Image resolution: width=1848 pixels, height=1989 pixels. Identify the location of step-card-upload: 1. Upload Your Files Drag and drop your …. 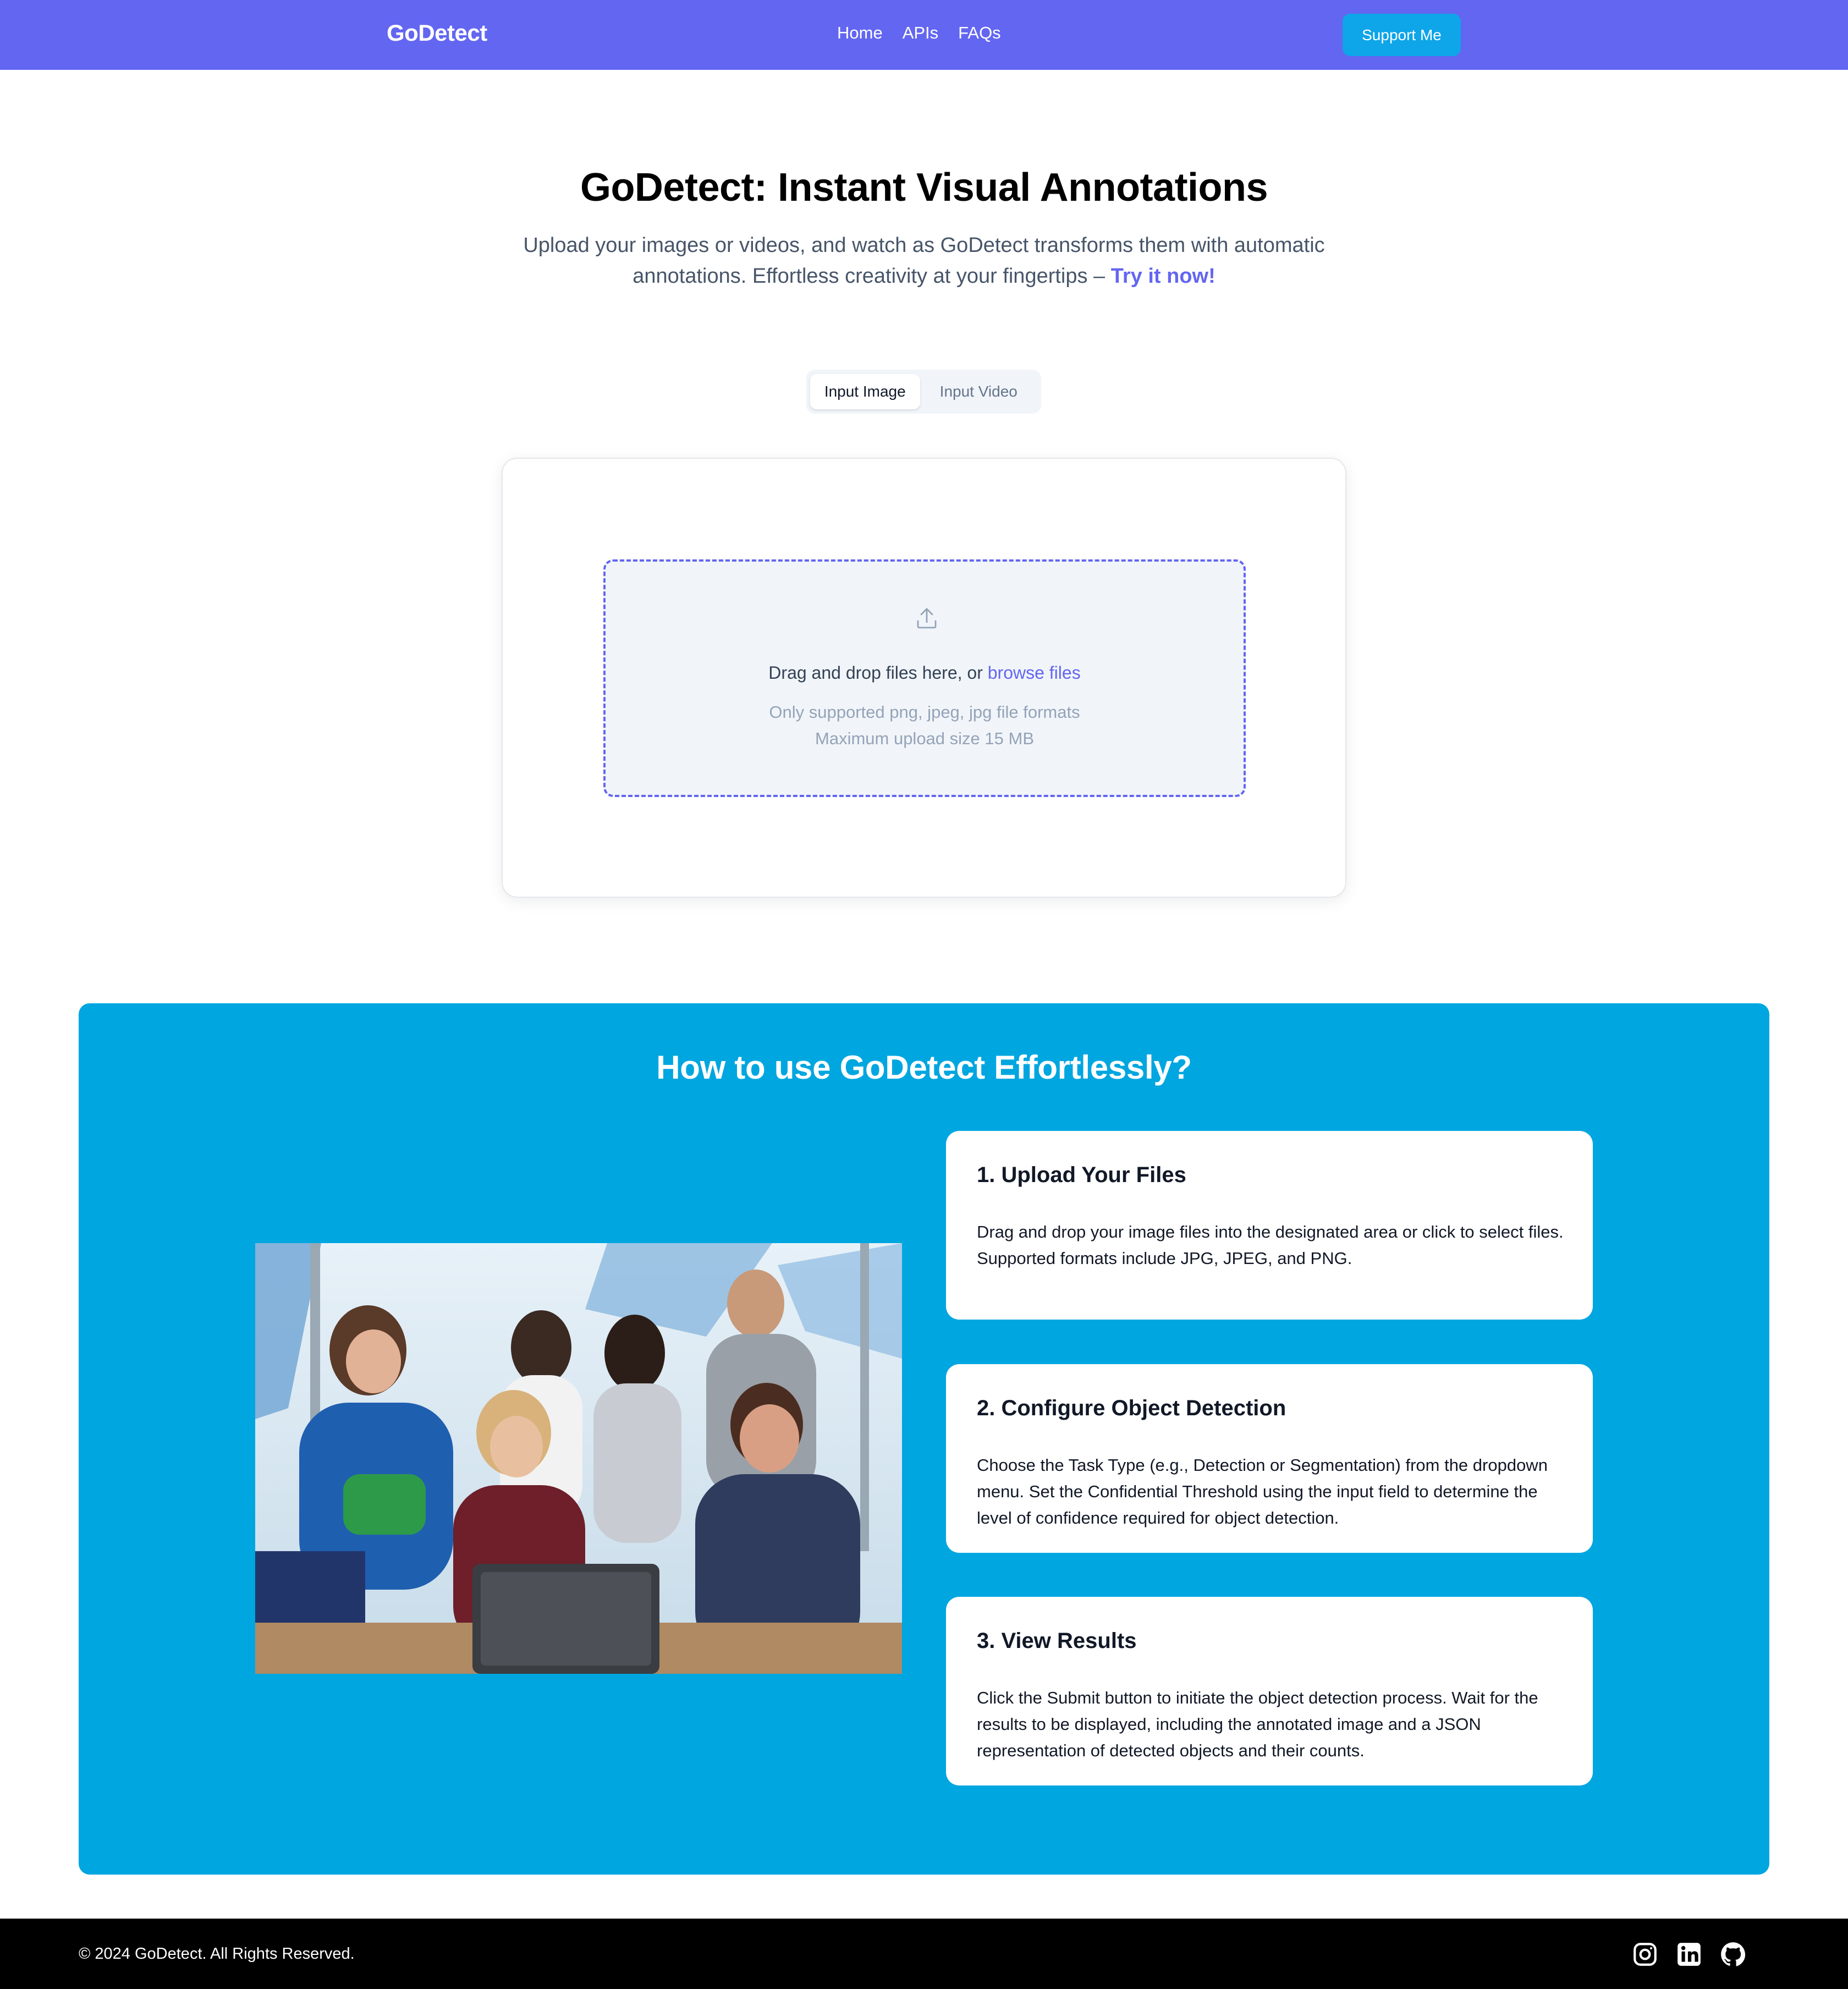
(1269, 1225).